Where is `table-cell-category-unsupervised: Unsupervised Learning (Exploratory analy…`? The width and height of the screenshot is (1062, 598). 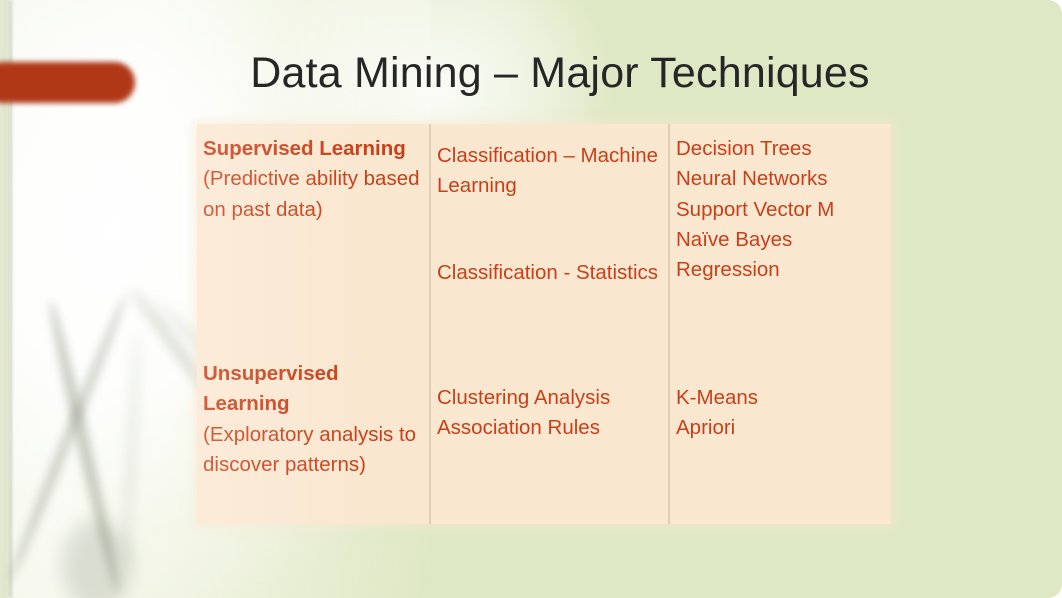
table-cell-category-unsupervised: Unsupervised Learning (Exploratory analy… is located at coordinates (314, 436).